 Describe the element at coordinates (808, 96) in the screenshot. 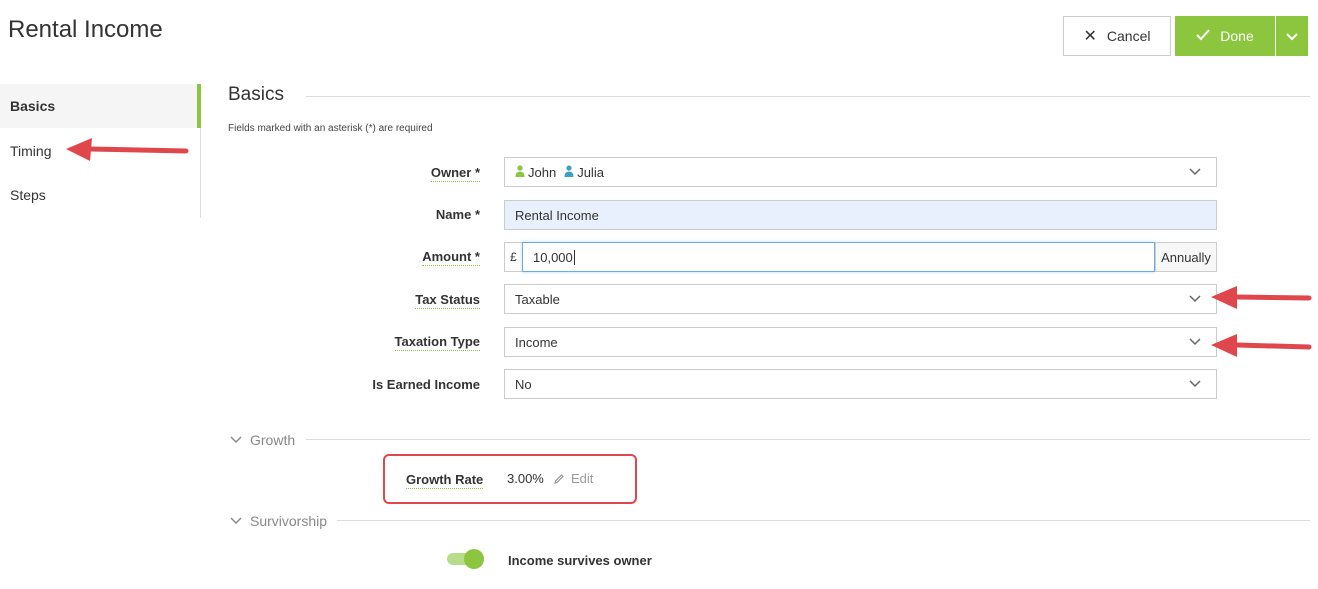

I see `section-divider` at that location.